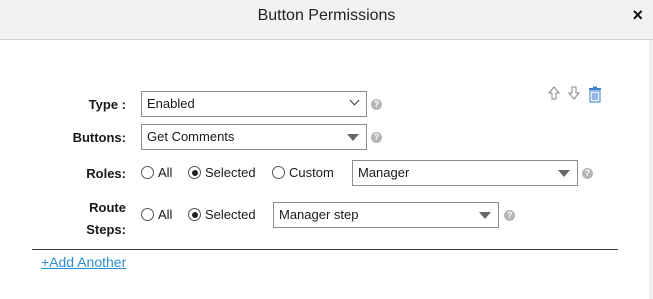 Image resolution: width=653 pixels, height=299 pixels. What do you see at coordinates (106, 229) in the screenshot?
I see `route-steps-label-line2: Steps:` at bounding box center [106, 229].